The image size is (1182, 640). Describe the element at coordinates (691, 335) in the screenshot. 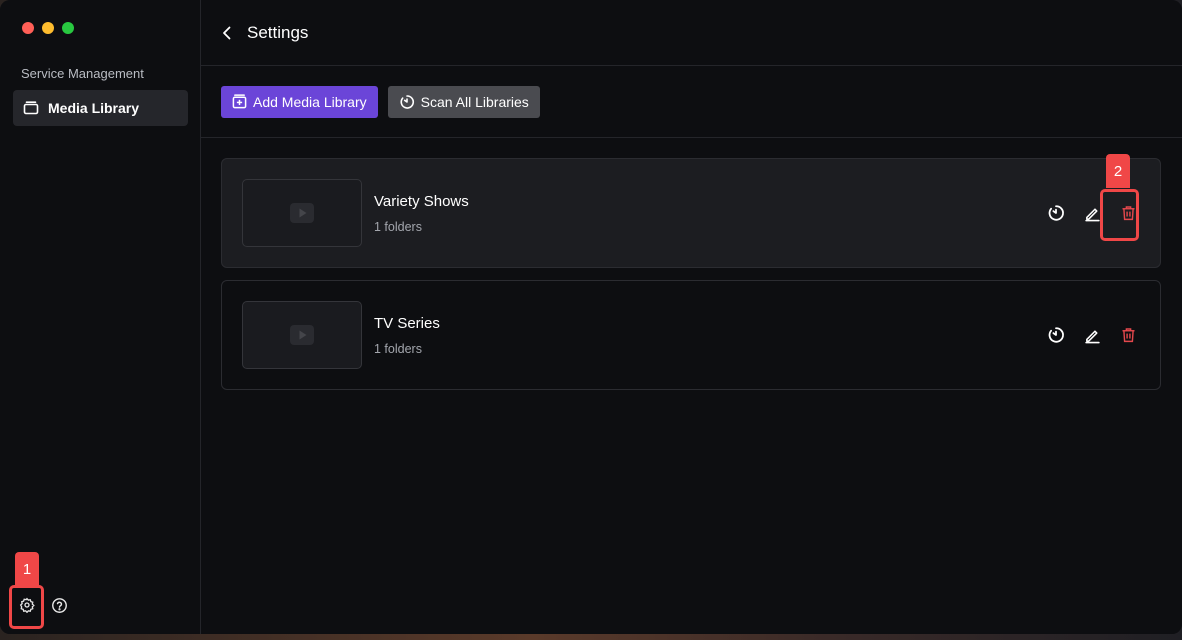

I see `library-card: TV Series 1 folders` at that location.